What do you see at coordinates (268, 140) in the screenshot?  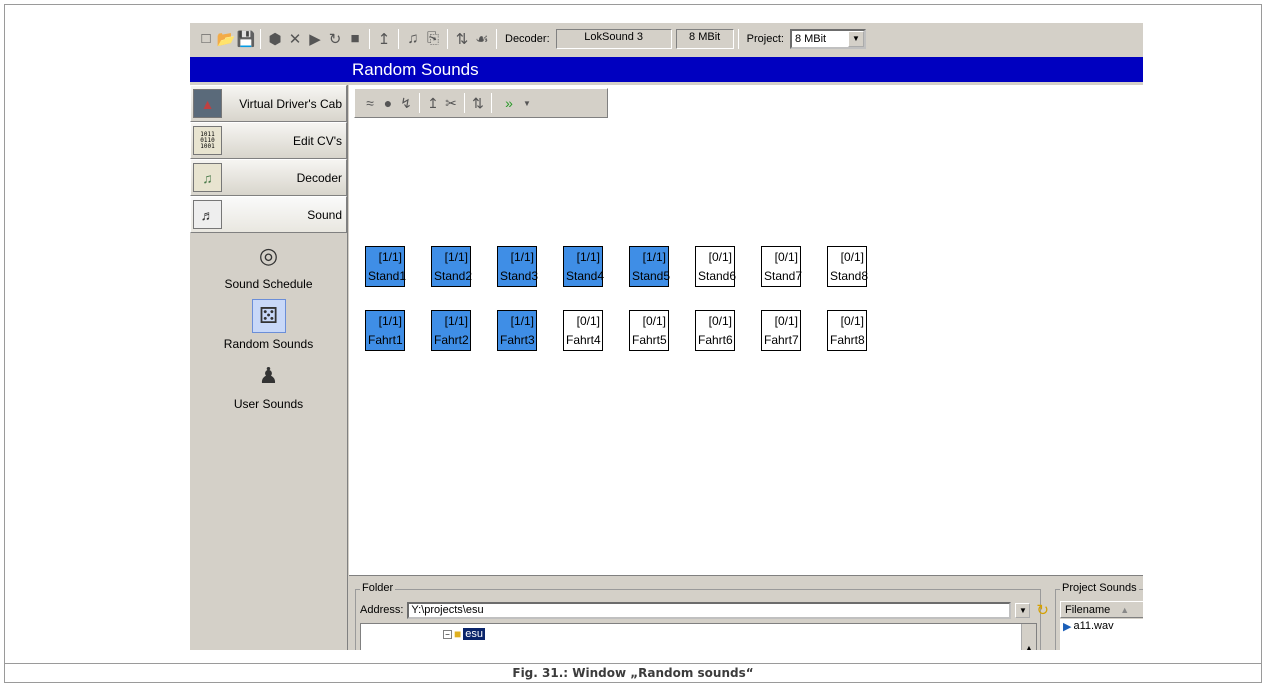 I see `nav-edit-cvs: 1011 0110 1001 Edit CV's` at bounding box center [268, 140].